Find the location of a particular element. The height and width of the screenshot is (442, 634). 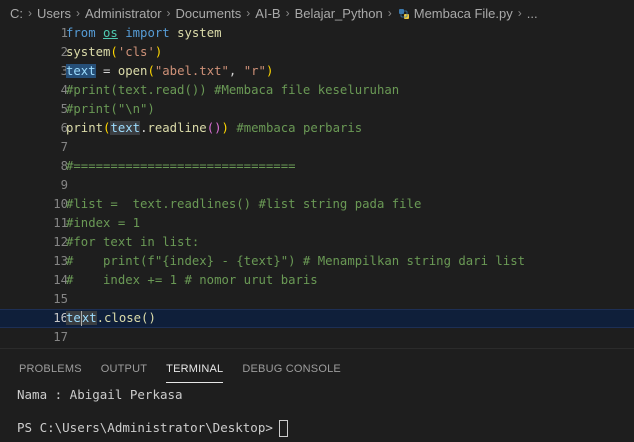

code-line-11: 11 #index = 1 is located at coordinates (317, 223).